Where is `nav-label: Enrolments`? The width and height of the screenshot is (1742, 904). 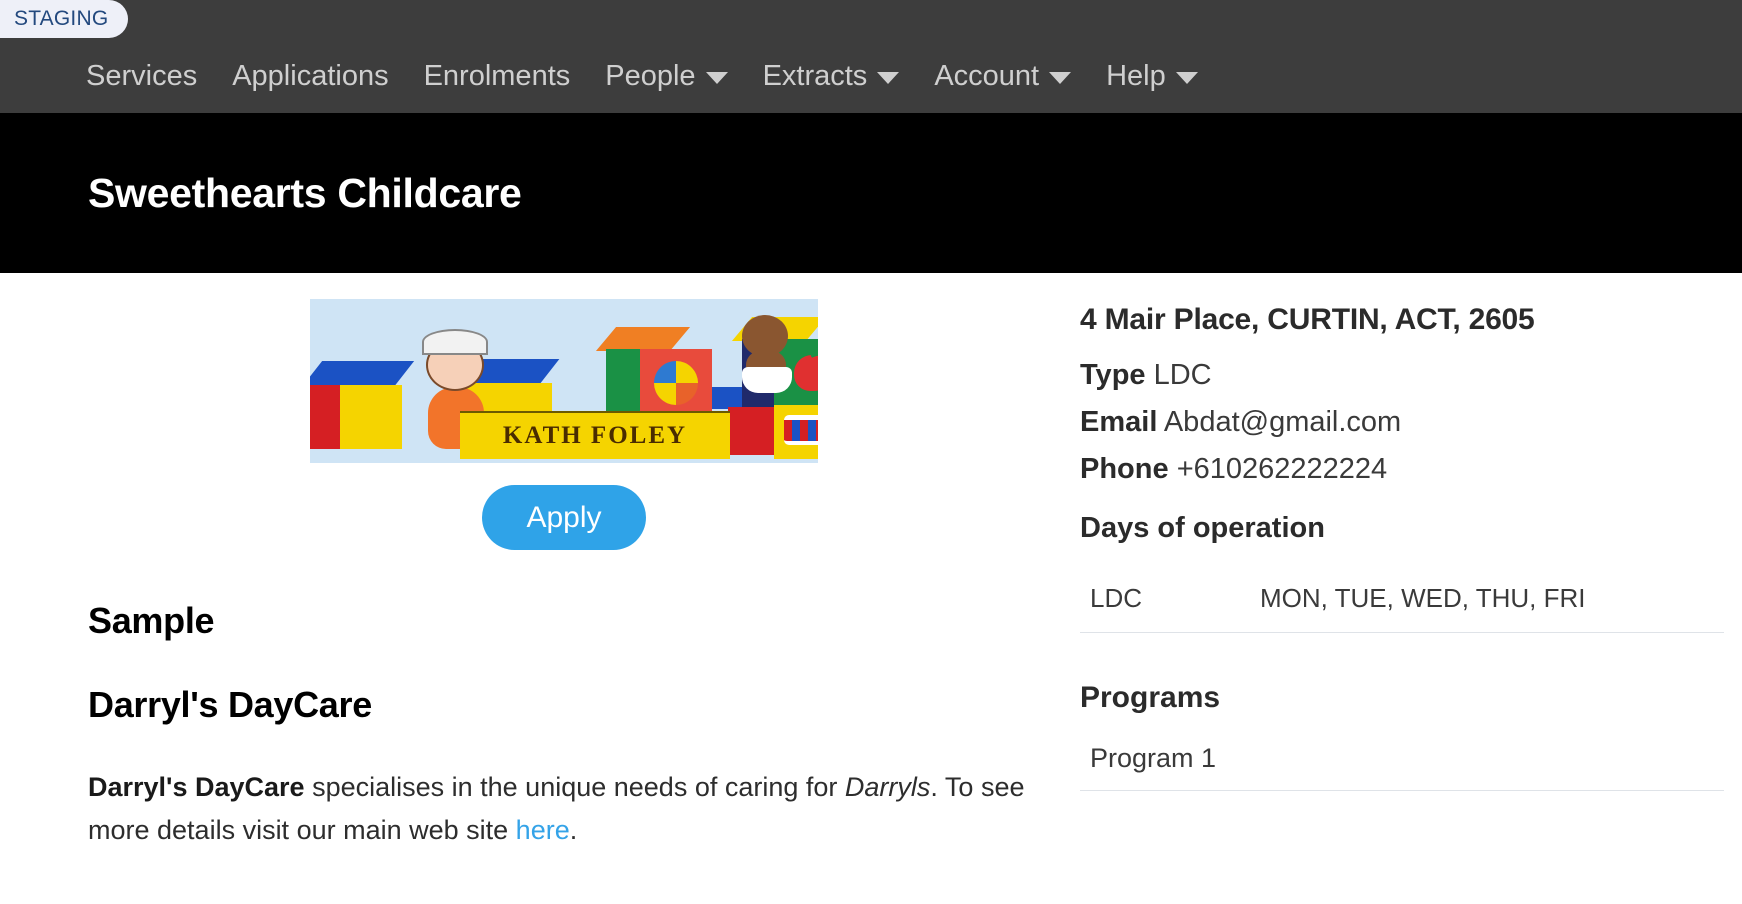
nav-label: Enrolments is located at coordinates (497, 76).